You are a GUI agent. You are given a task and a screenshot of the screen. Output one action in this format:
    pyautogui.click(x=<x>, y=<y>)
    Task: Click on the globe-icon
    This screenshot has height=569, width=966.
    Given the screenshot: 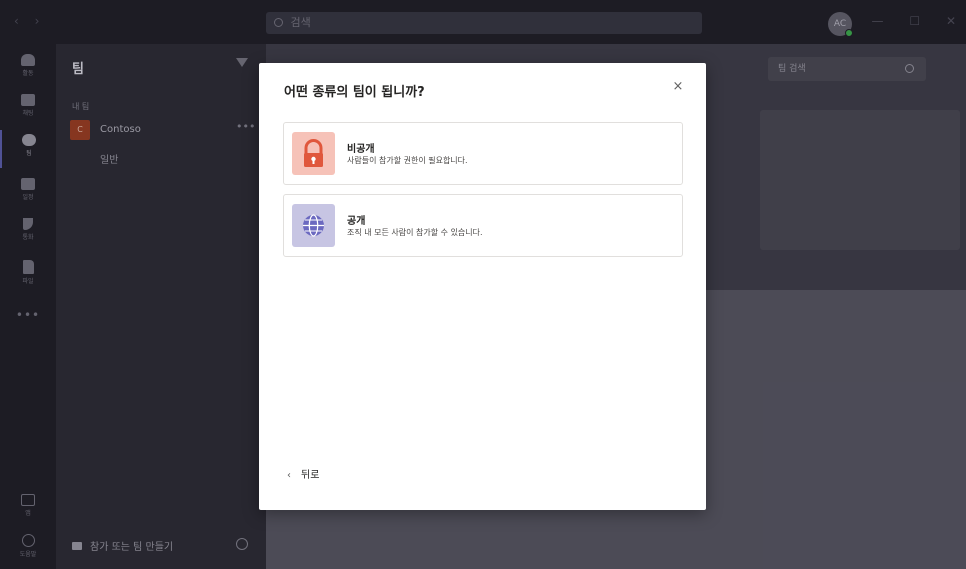 What is the action you would take?
    pyautogui.click(x=313, y=225)
    